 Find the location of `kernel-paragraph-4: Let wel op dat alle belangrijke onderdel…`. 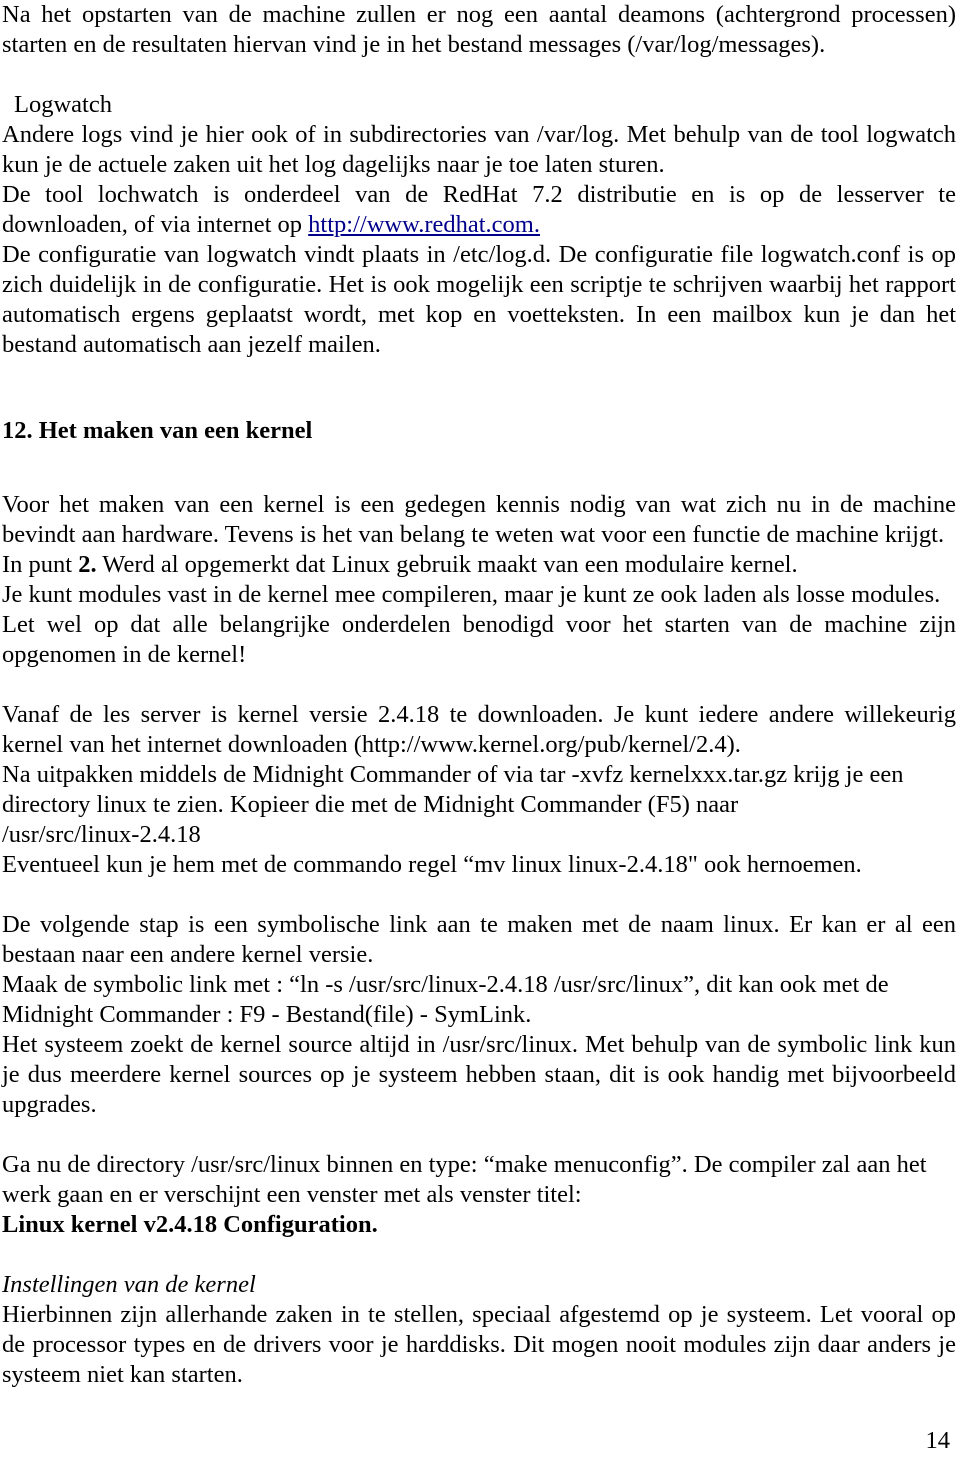

kernel-paragraph-4: Let wel op dat alle belangrijke onderdel… is located at coordinates (479, 639).